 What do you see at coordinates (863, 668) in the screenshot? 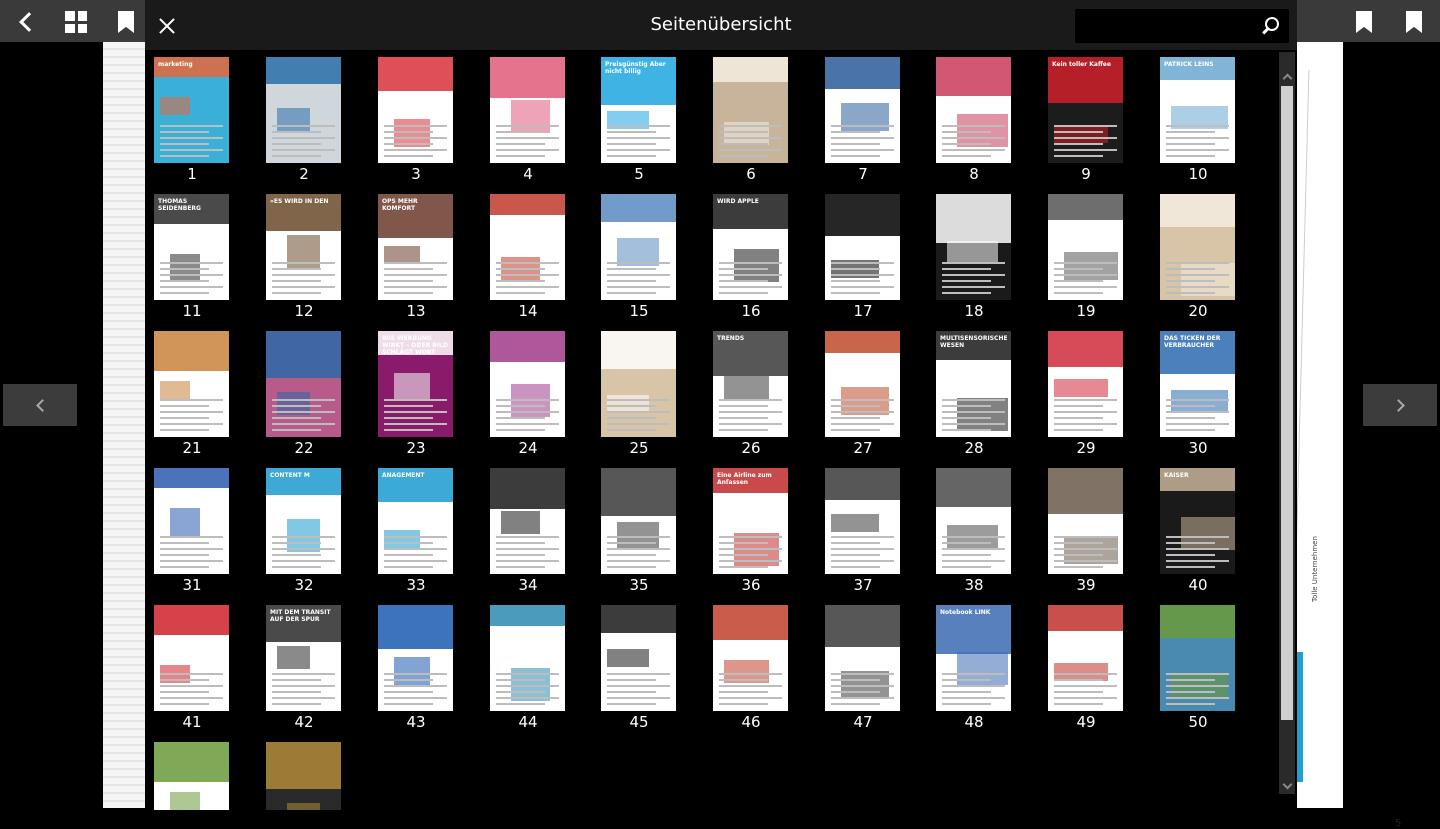
I see `page-thumbnail: 47` at bounding box center [863, 668].